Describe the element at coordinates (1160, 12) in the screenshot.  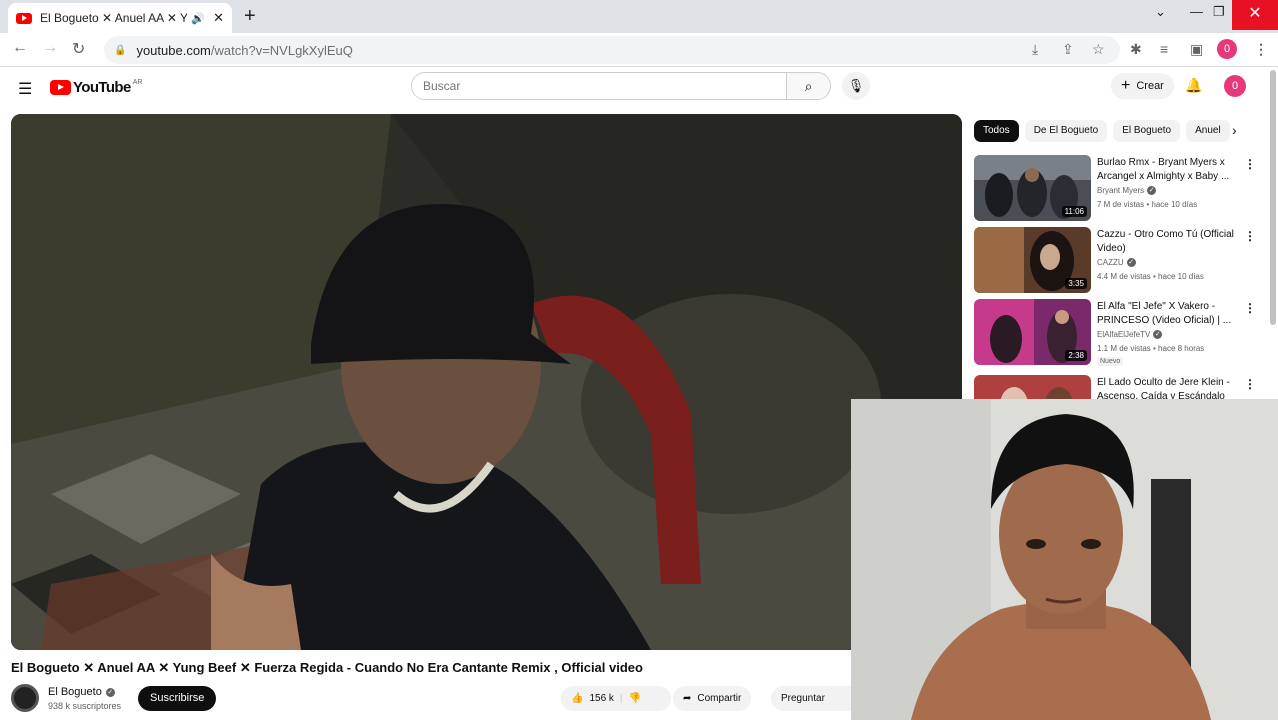
I see `tab-search-chevron-icon: ⌄` at that location.